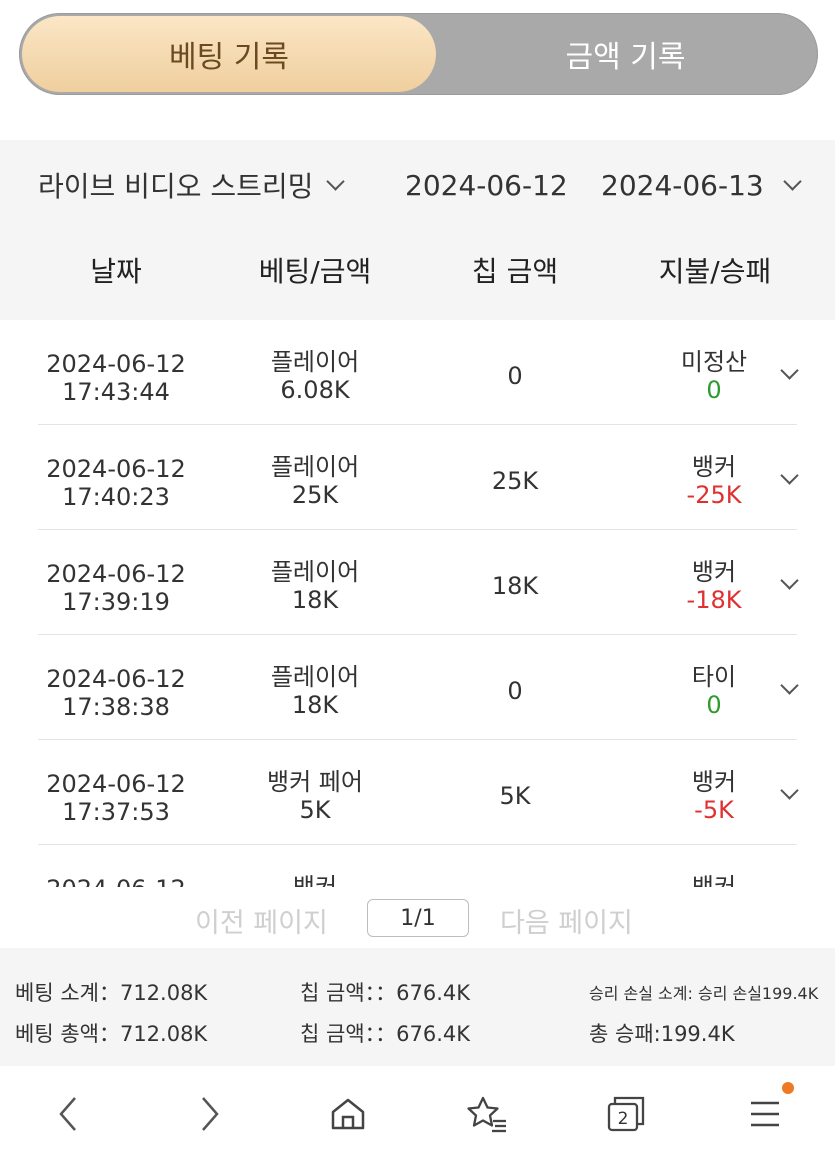 This screenshot has height=1163, width=835. I want to click on row-datetime: 2024-06-12 17:43:44, so click(116, 378).